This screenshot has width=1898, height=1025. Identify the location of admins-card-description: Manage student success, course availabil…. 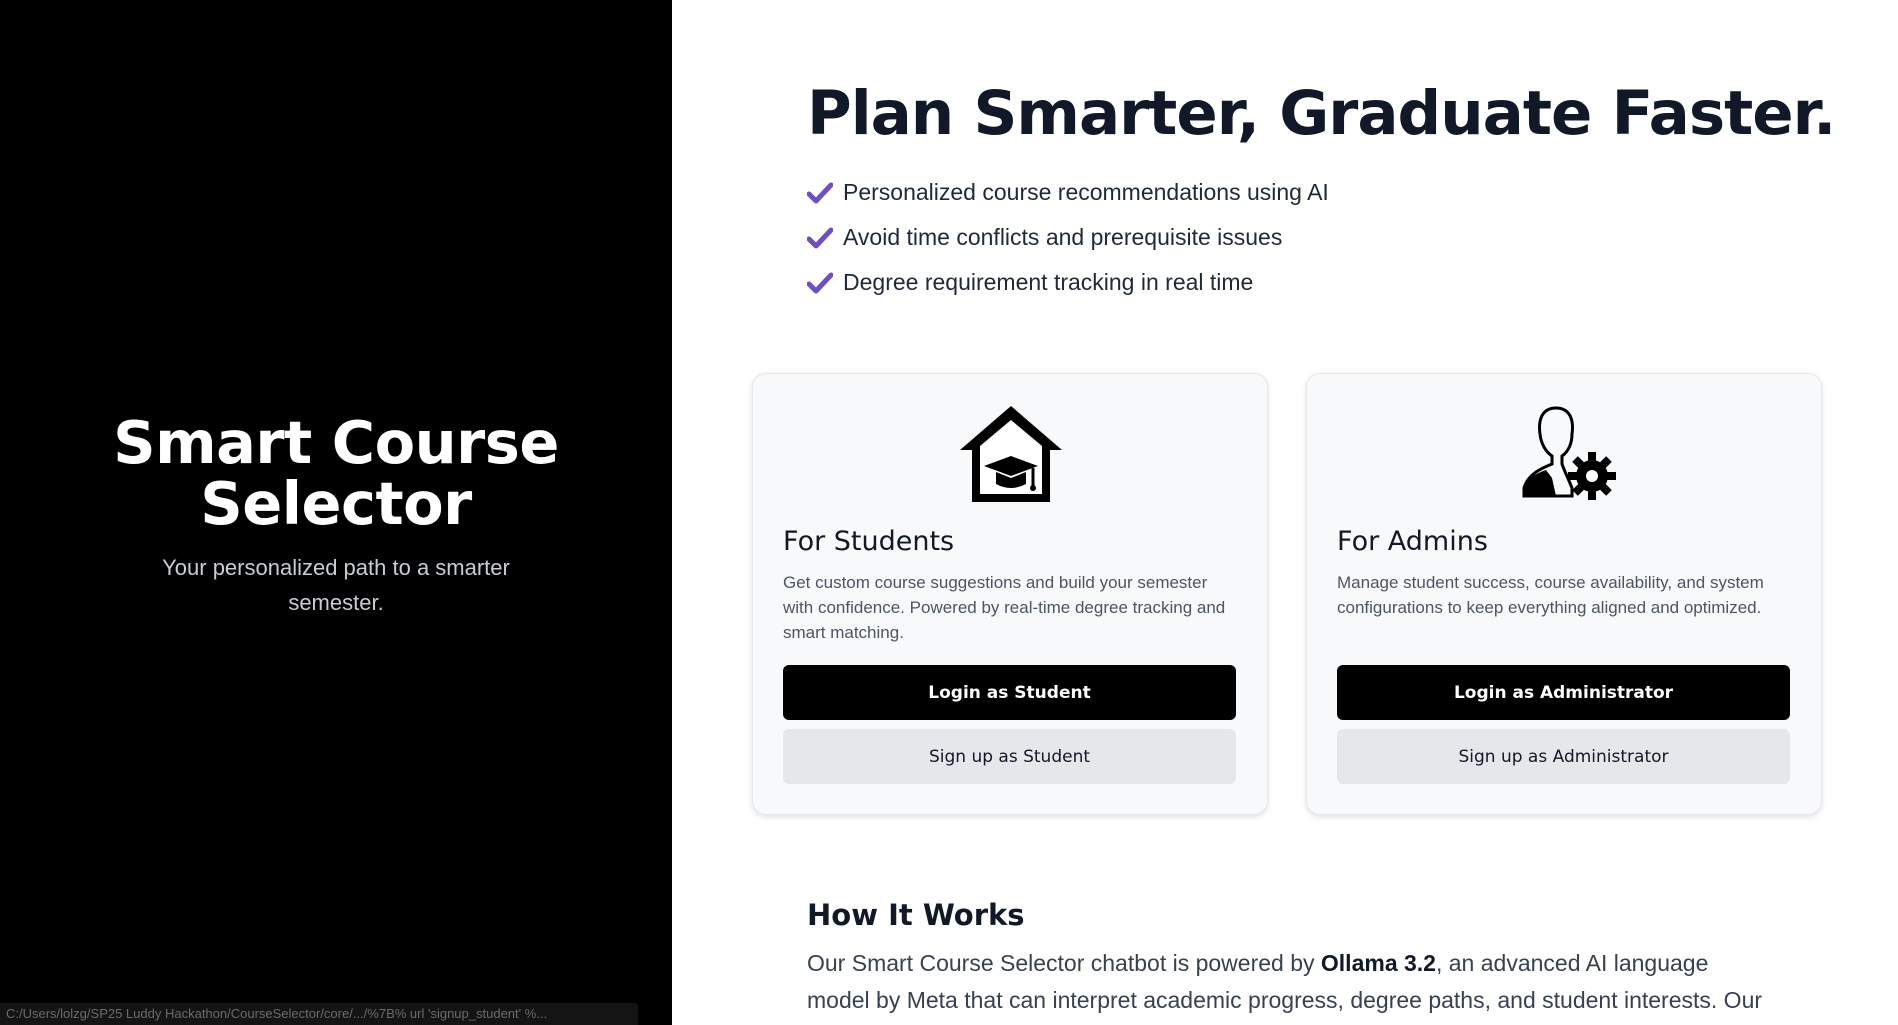
(1550, 595).